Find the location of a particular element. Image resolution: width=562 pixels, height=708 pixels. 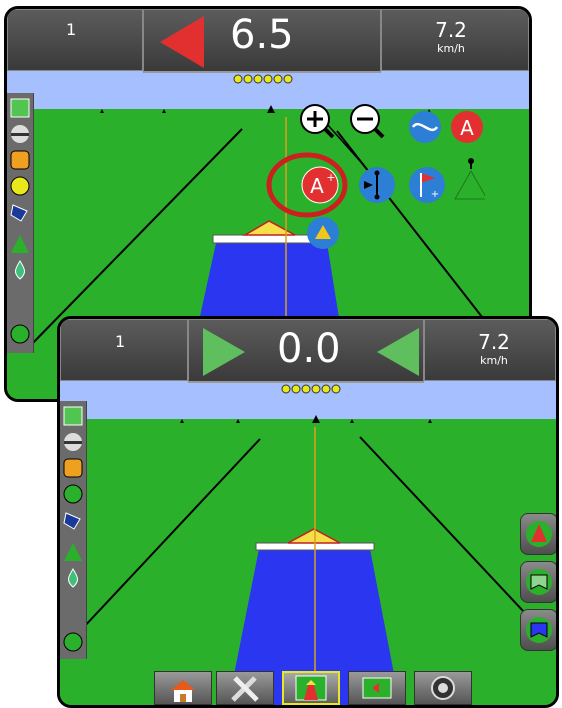

boundary-outside-icon is located at coordinates (539, 582).